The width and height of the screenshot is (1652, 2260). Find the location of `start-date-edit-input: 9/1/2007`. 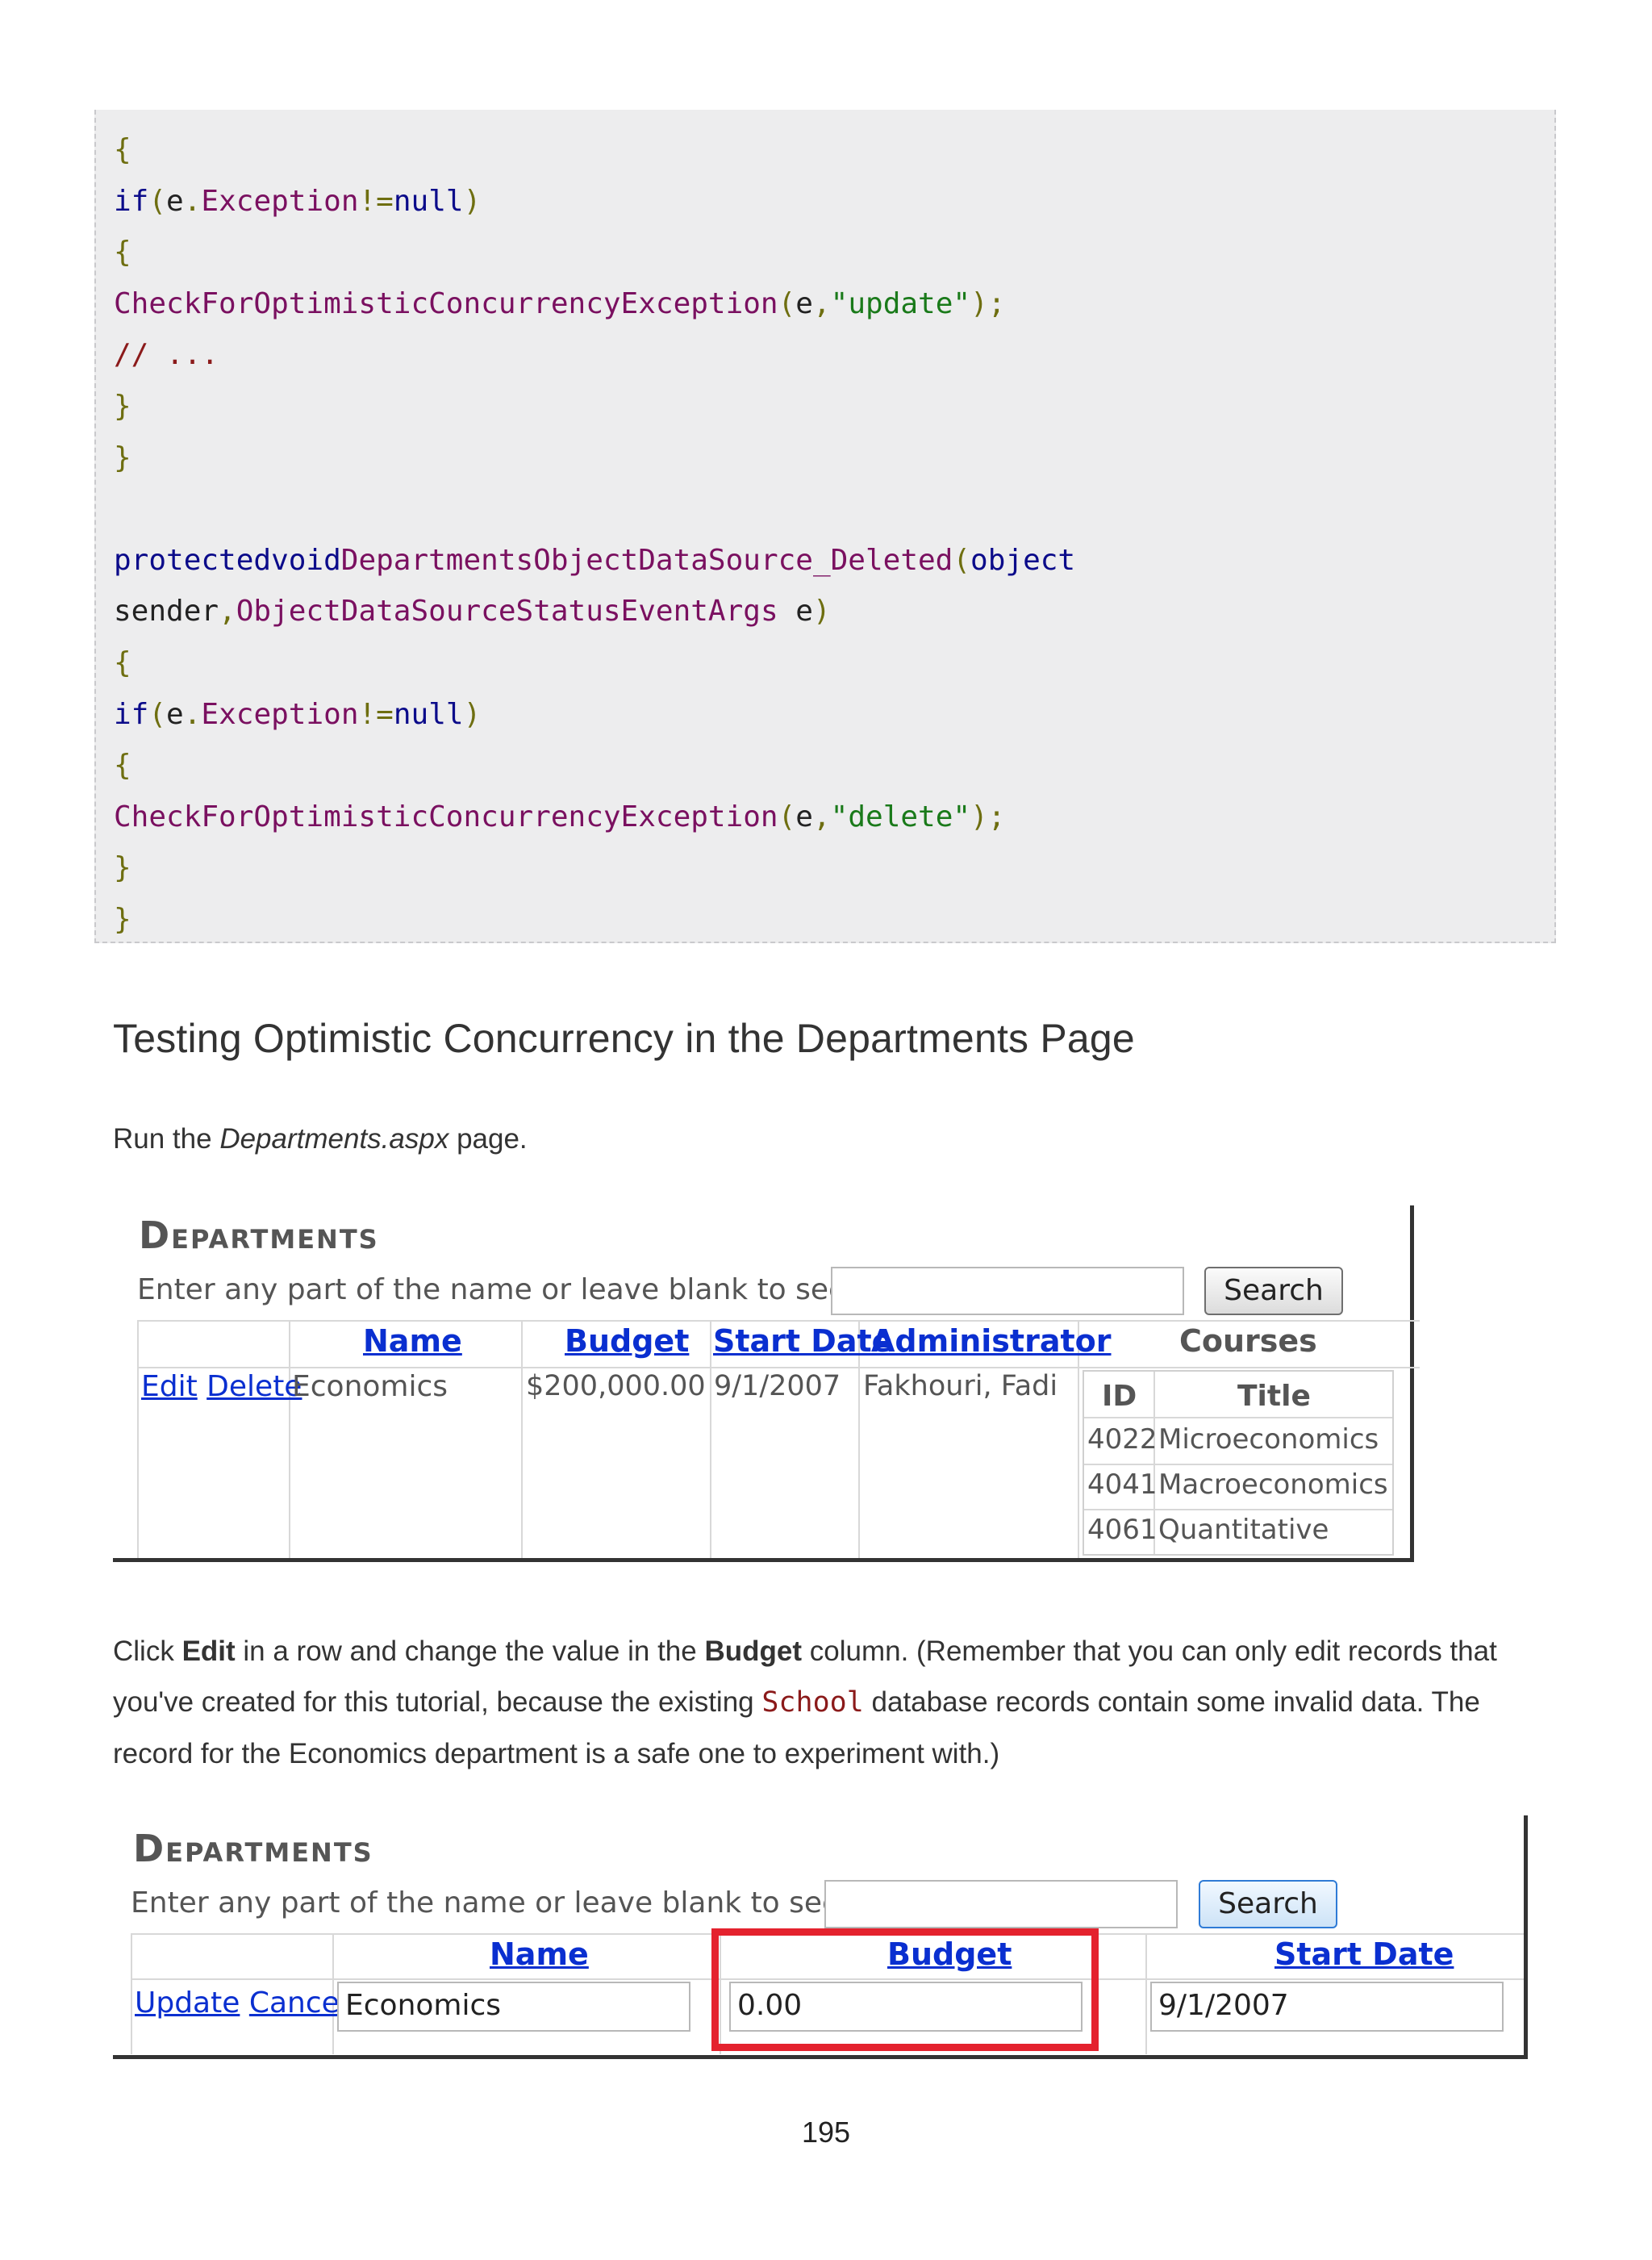

start-date-edit-input: 9/1/2007 is located at coordinates (1327, 2007).